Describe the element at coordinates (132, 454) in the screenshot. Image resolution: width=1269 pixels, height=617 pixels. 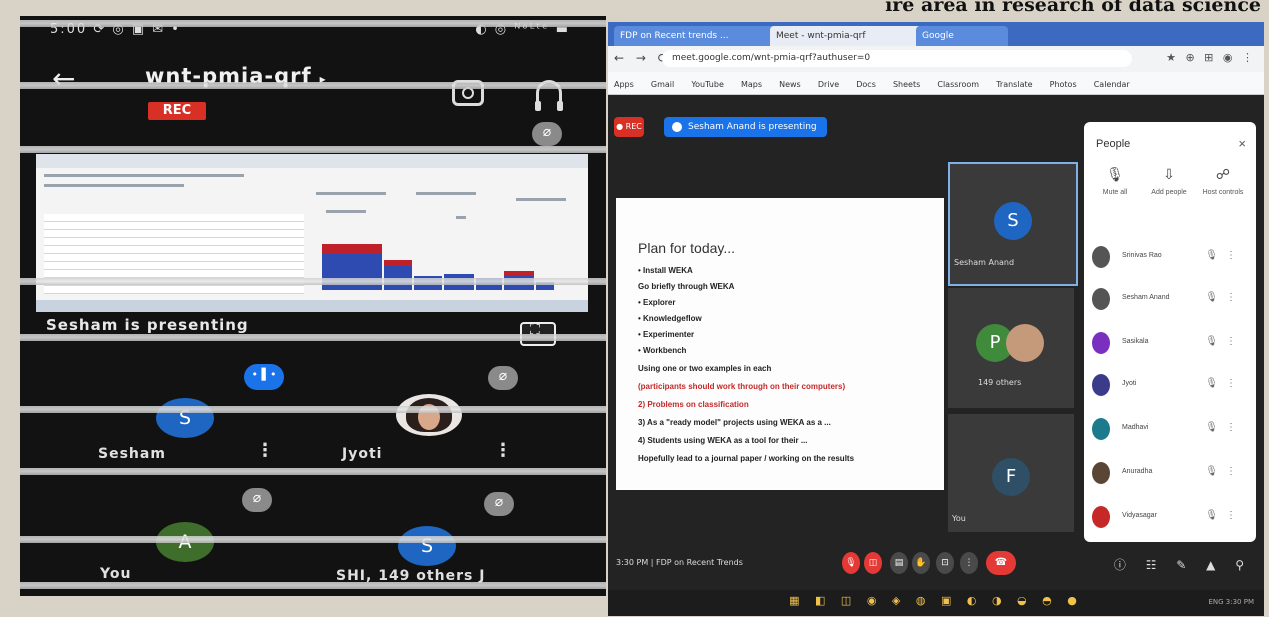
I see `tile-name-sesham: Sesham` at that location.